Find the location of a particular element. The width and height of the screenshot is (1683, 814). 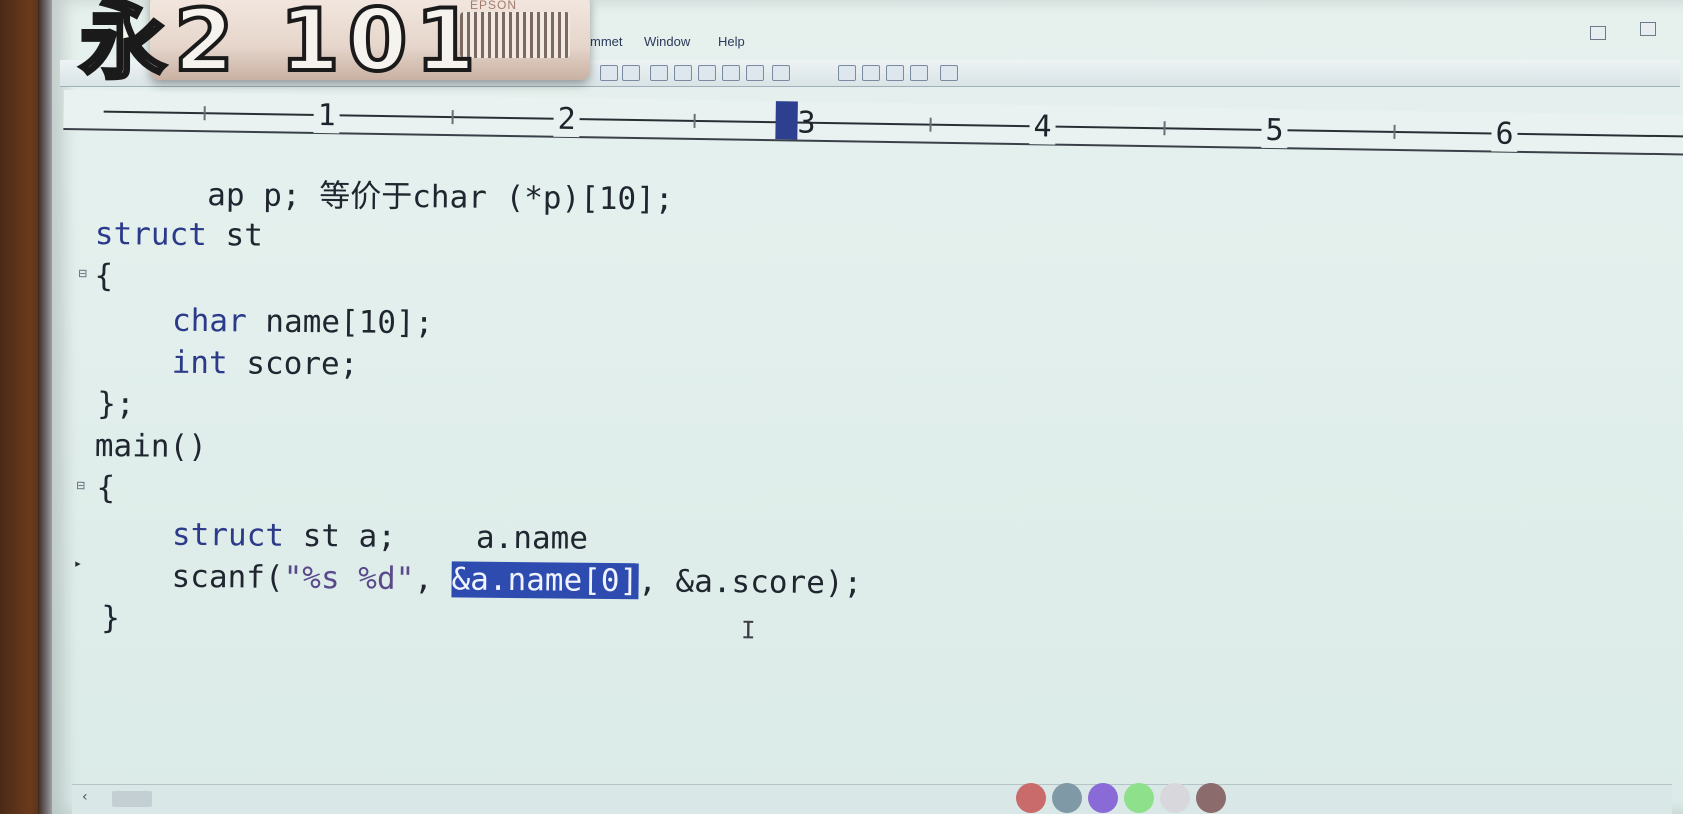

code-line: main() is located at coordinates (151, 446).